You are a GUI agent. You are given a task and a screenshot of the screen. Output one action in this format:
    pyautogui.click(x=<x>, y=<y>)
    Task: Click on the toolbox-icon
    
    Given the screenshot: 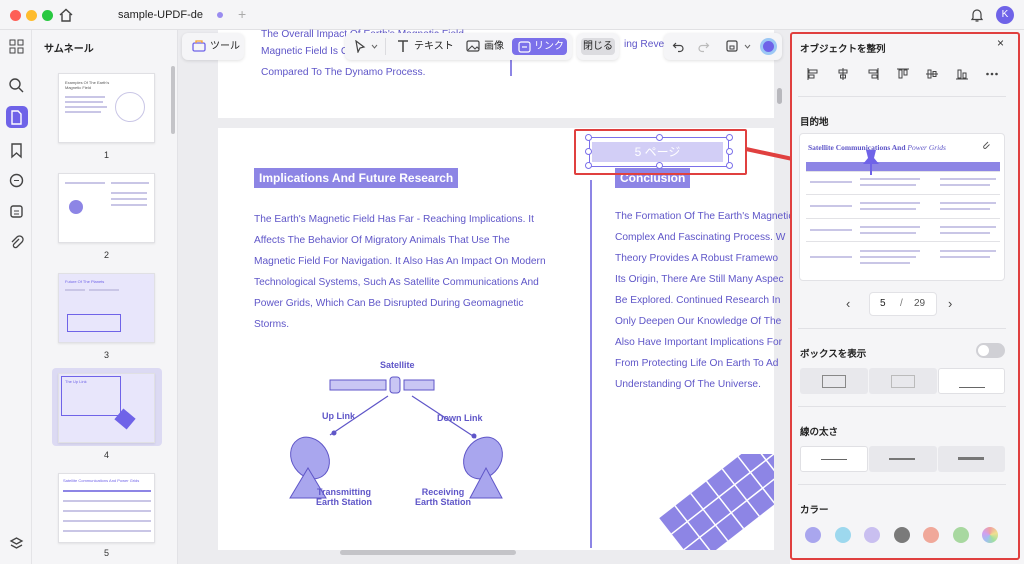 What is the action you would take?
    pyautogui.click(x=199, y=46)
    